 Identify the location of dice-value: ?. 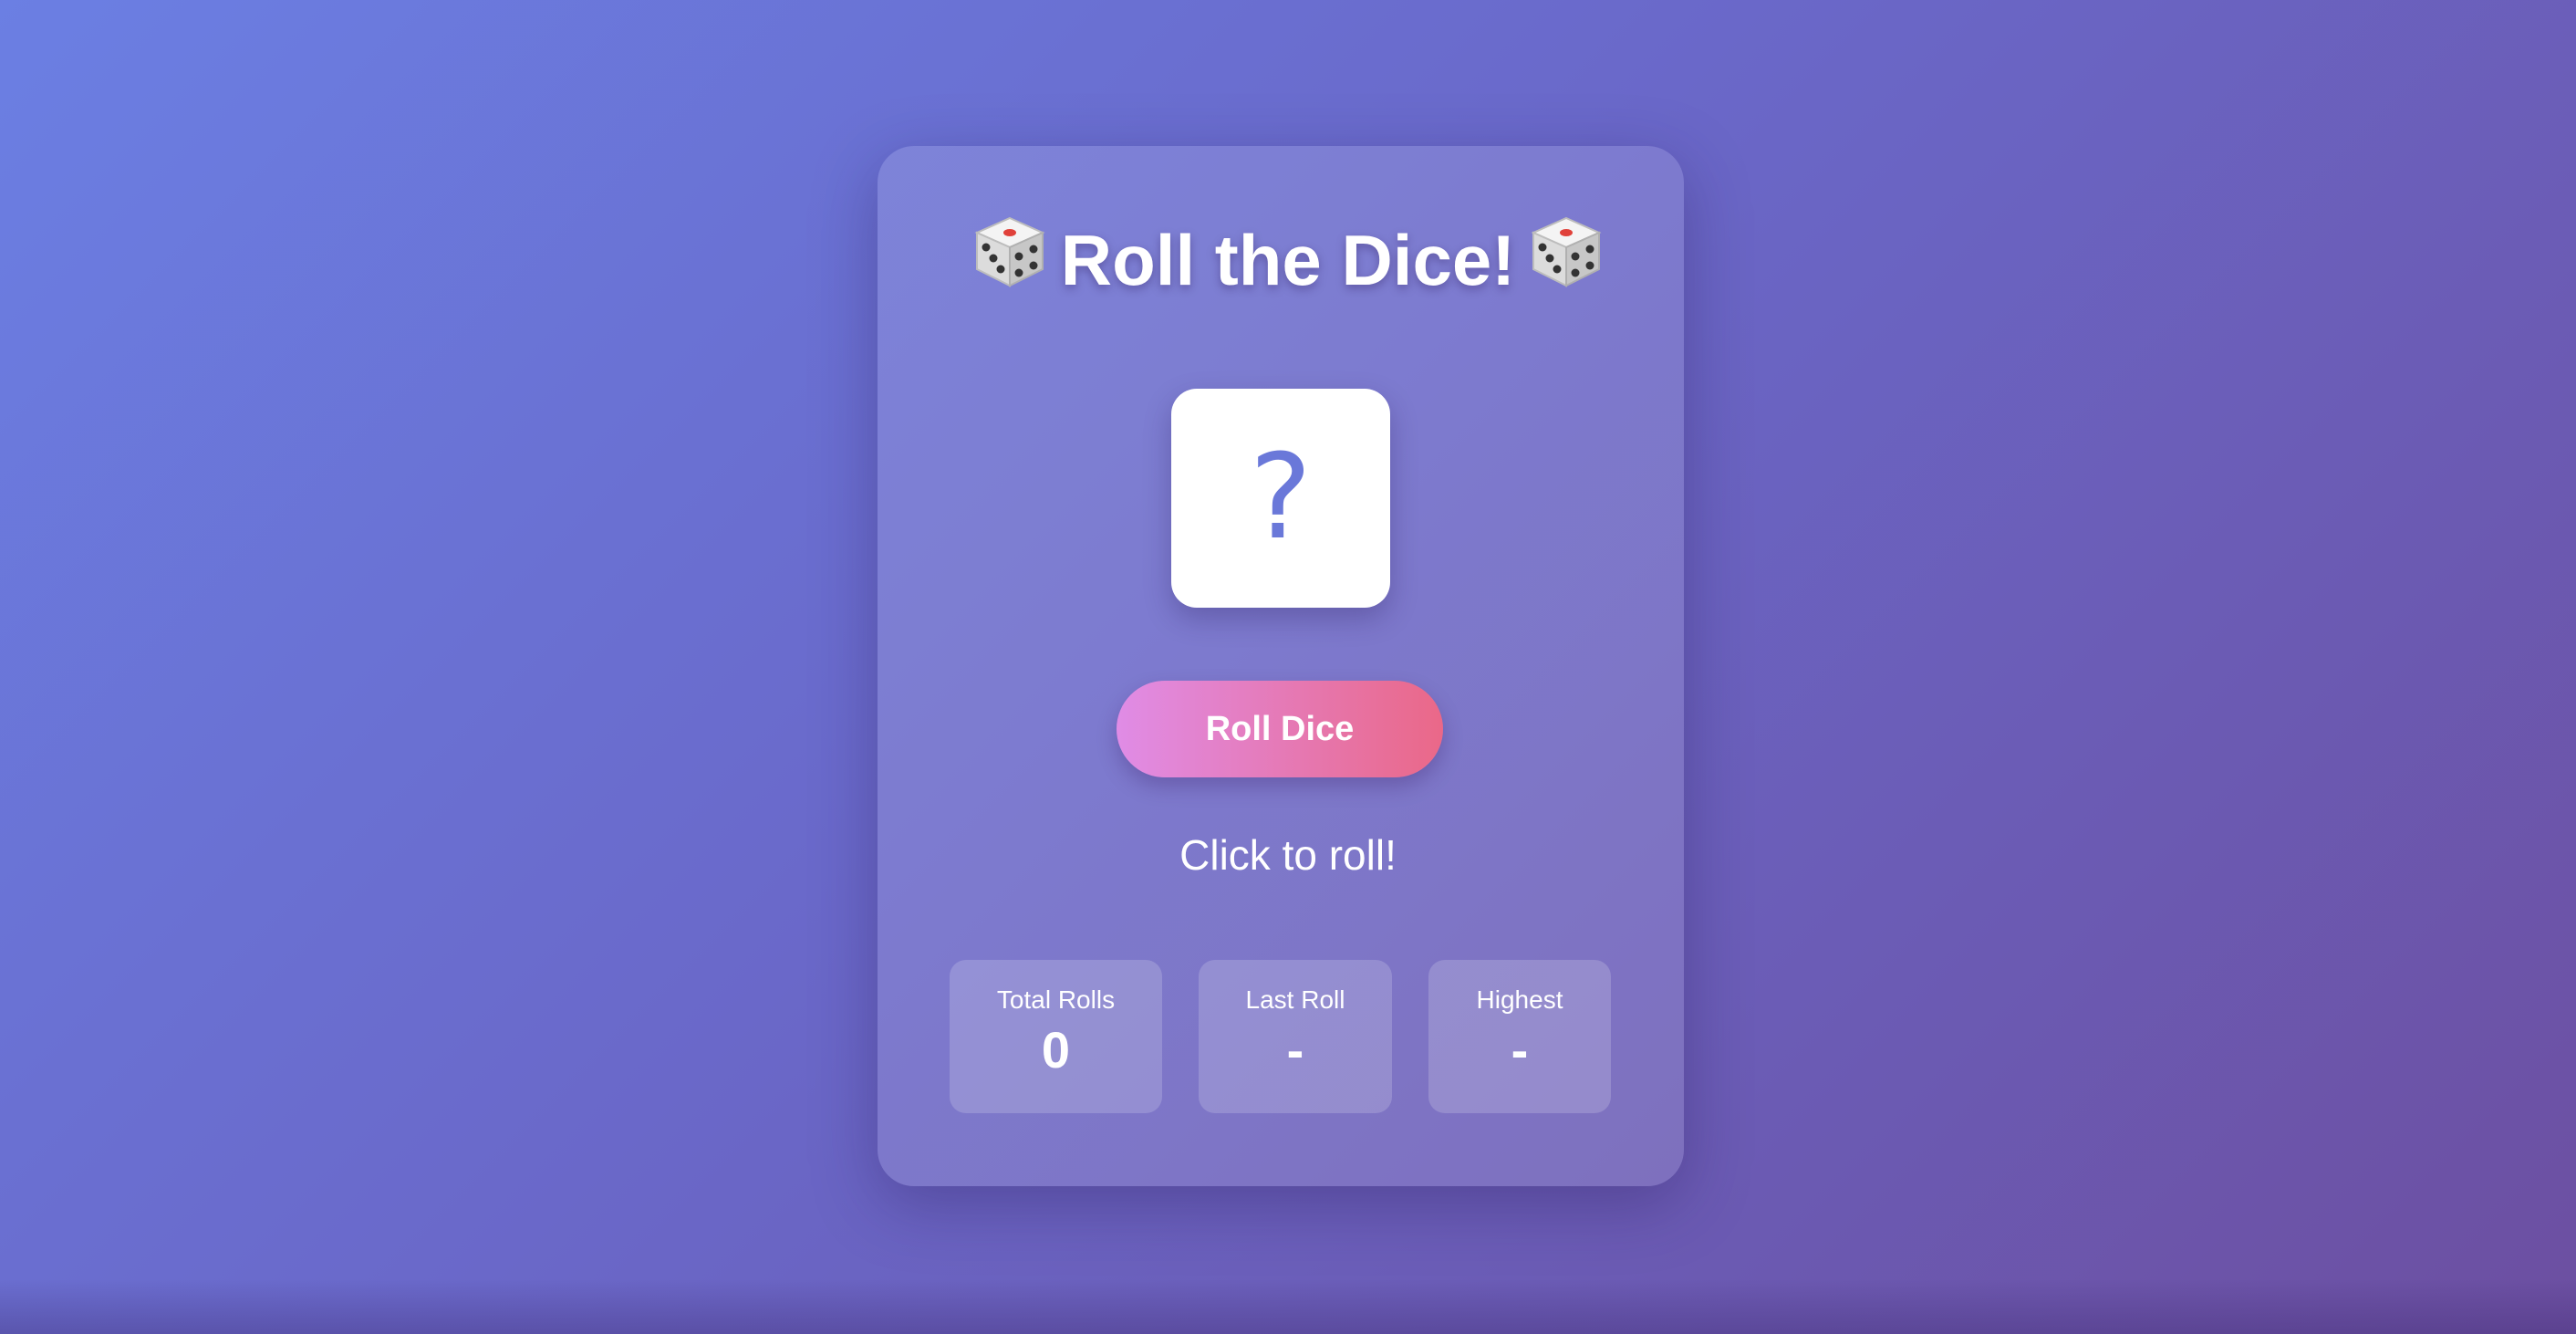
(1281, 498).